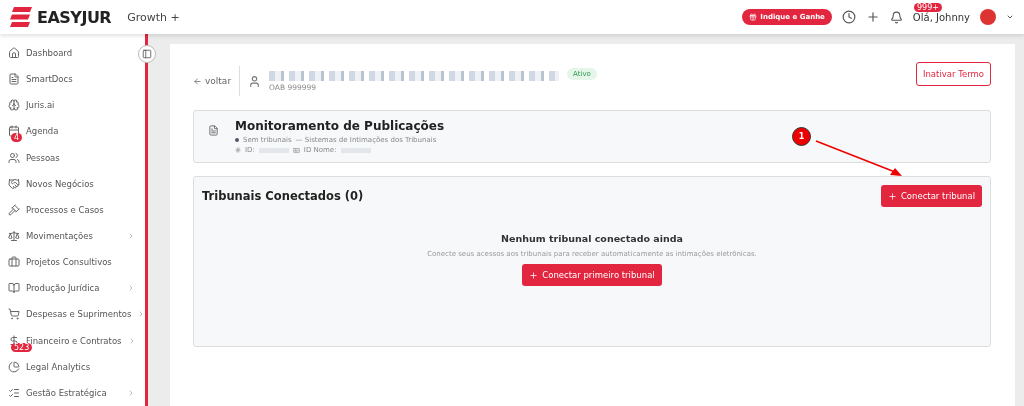  Describe the element at coordinates (147, 54) in the screenshot. I see `panel-icon` at that location.